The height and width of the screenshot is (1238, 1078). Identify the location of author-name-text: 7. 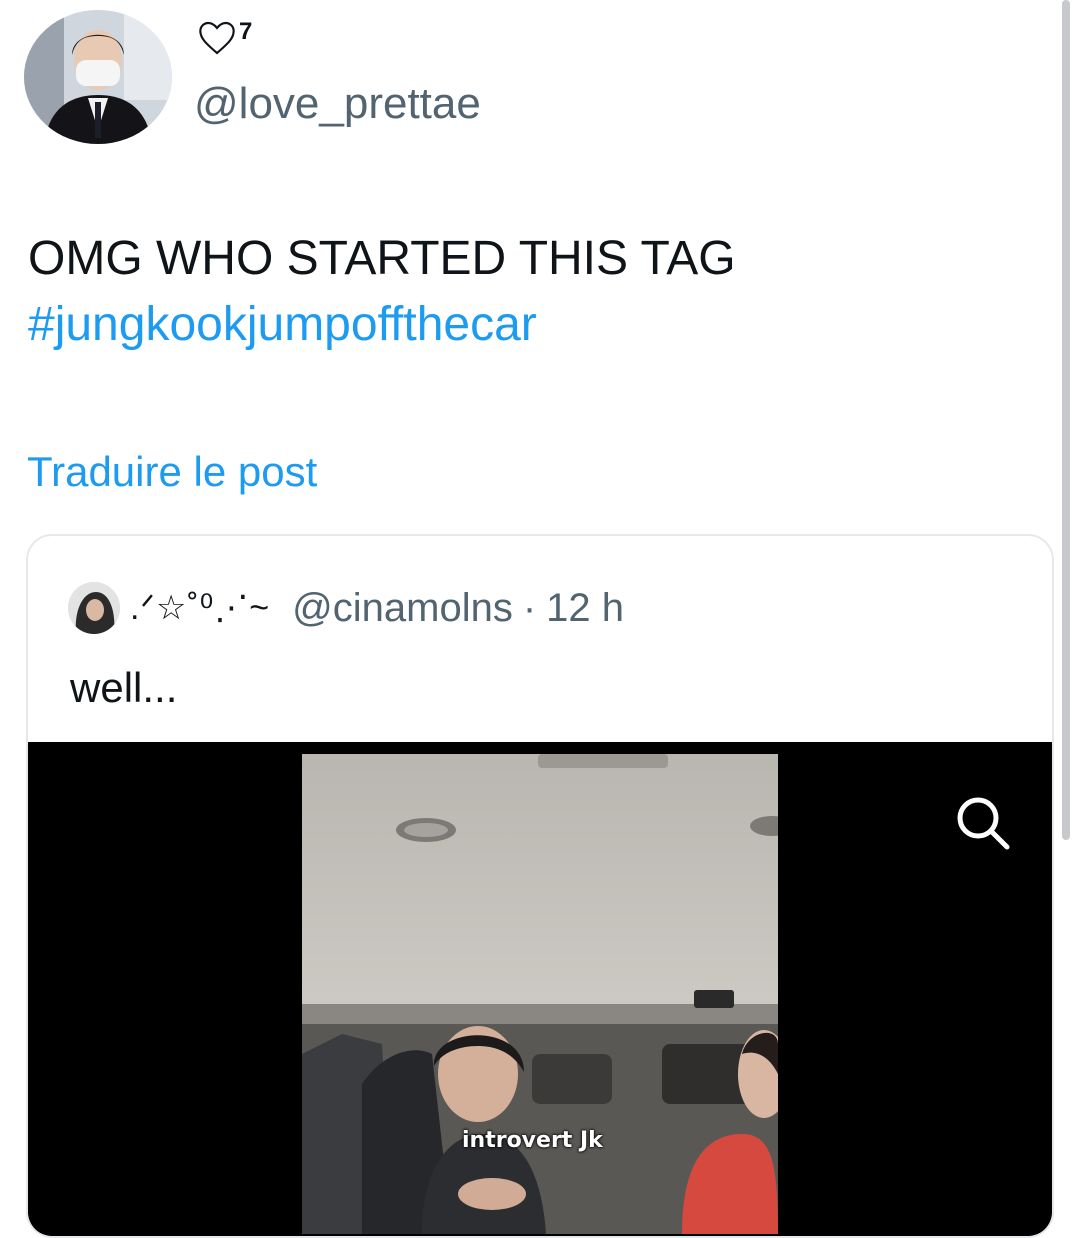
(246, 31).